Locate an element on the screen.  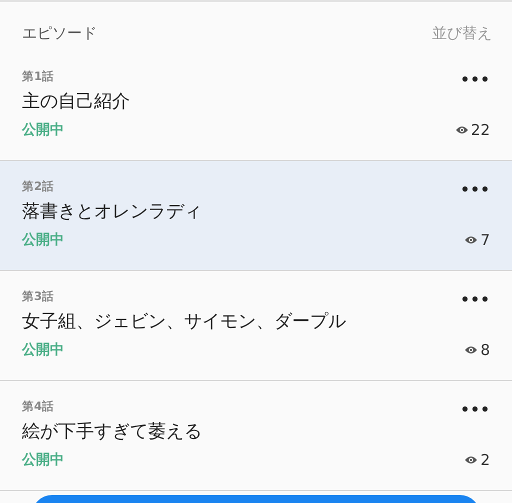
episode-title: 絵が下手すぎて萎える is located at coordinates (112, 431).